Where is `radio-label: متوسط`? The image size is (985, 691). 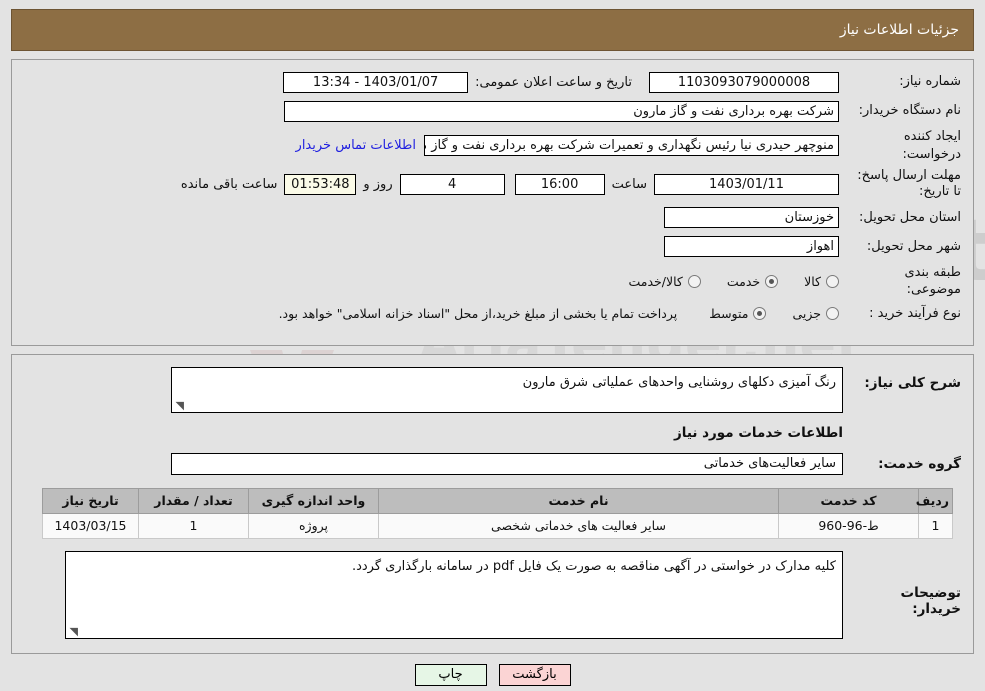 radio-label: متوسط is located at coordinates (729, 314).